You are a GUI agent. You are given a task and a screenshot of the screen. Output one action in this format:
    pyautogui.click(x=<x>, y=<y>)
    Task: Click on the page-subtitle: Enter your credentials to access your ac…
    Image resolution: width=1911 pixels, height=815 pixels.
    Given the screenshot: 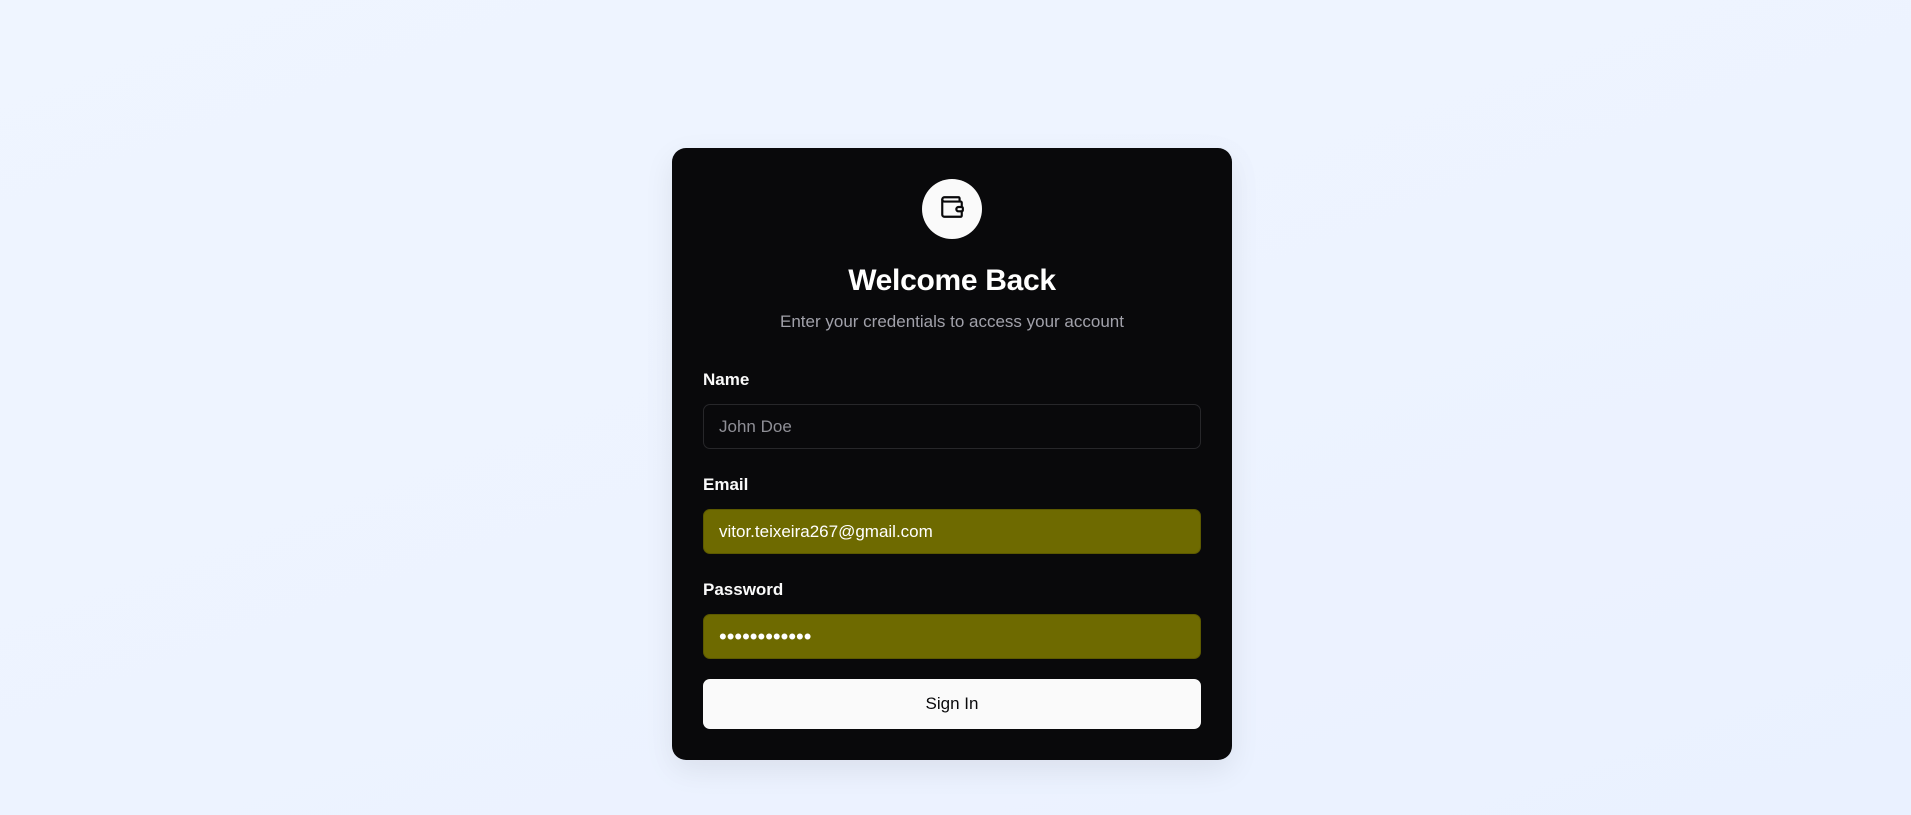 What is the action you would take?
    pyautogui.click(x=952, y=321)
    